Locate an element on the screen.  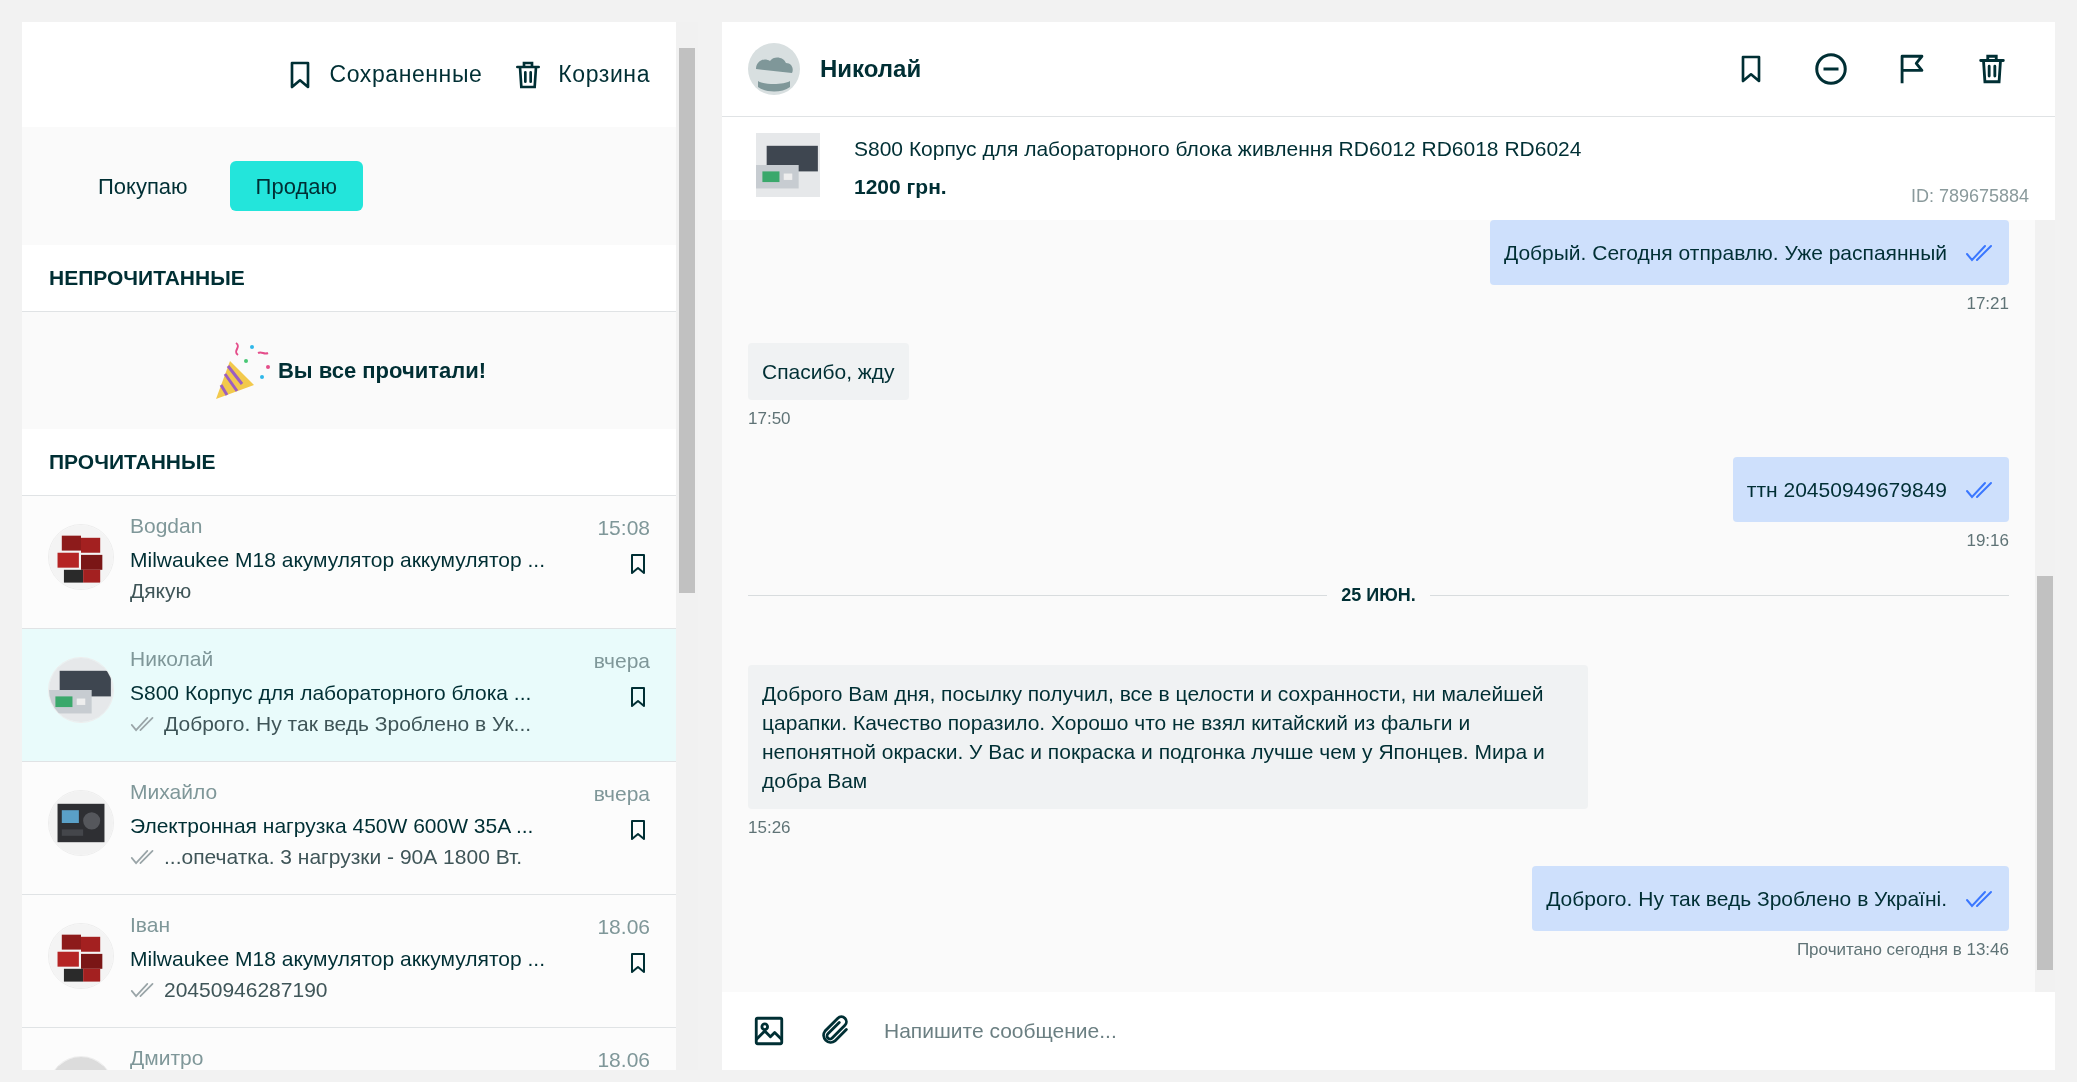
message-time: 15:26 is located at coordinates (769, 827).